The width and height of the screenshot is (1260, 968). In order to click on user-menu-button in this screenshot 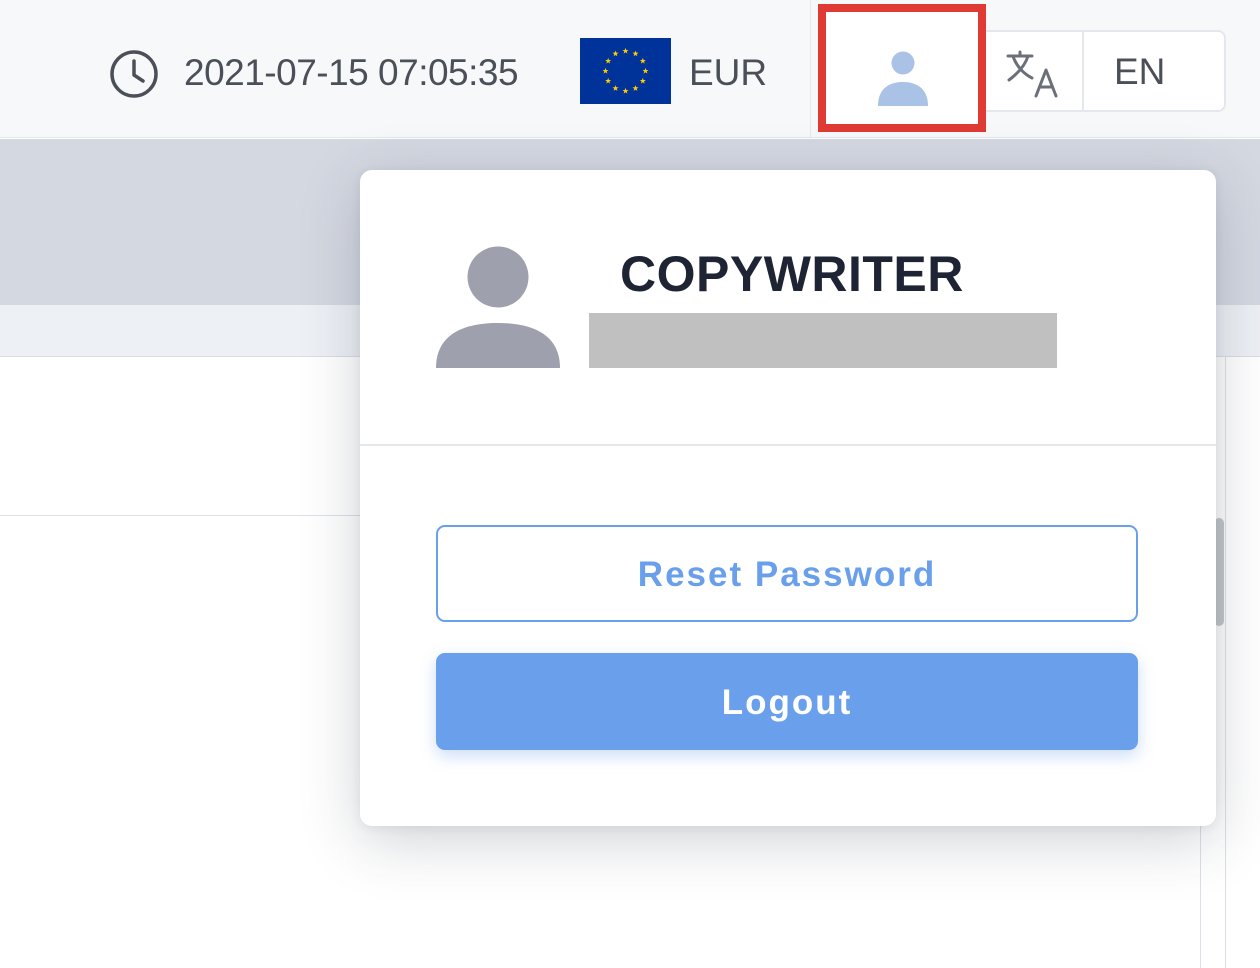, I will do `click(902, 68)`.